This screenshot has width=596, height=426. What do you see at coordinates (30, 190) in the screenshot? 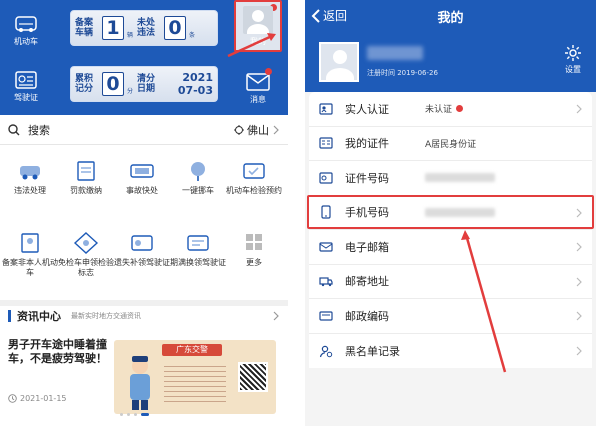
I see `service-label: 违法处理` at bounding box center [30, 190].